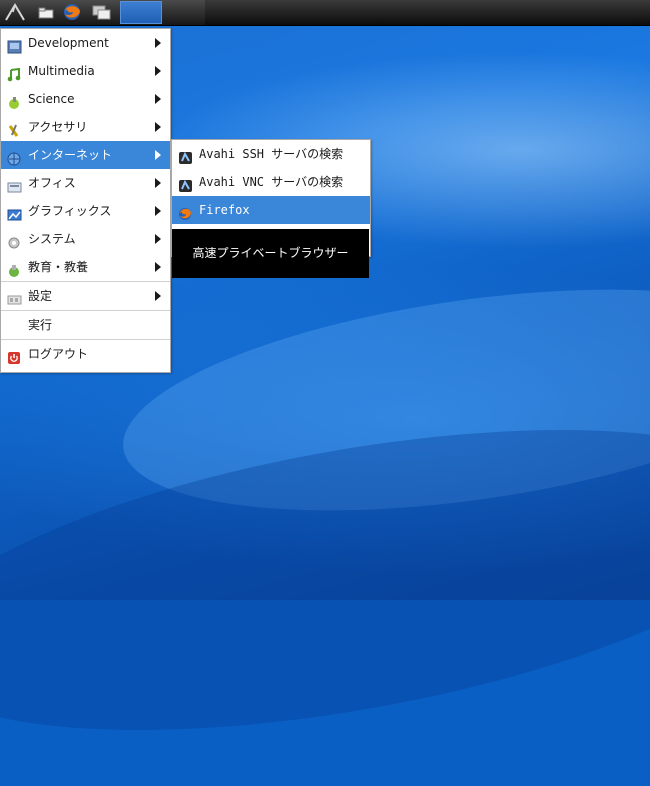 The width and height of the screenshot is (650, 786). I want to click on submenu-item-label: Avahi SSH サーバの検索, so click(271, 154).